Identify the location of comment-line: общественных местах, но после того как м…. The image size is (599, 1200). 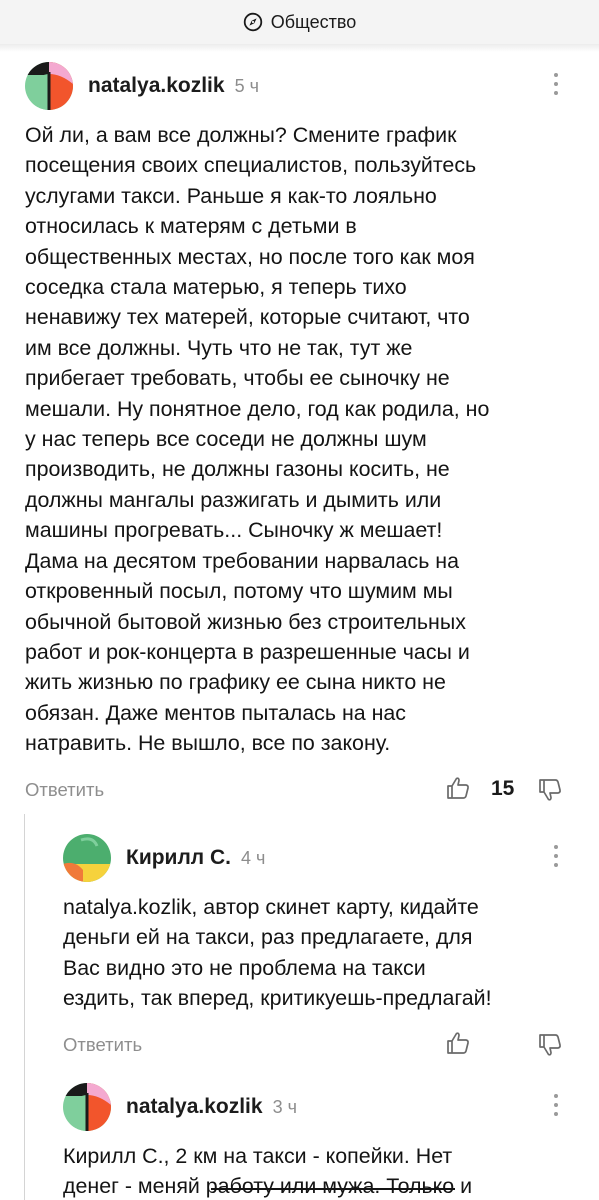
(250, 256).